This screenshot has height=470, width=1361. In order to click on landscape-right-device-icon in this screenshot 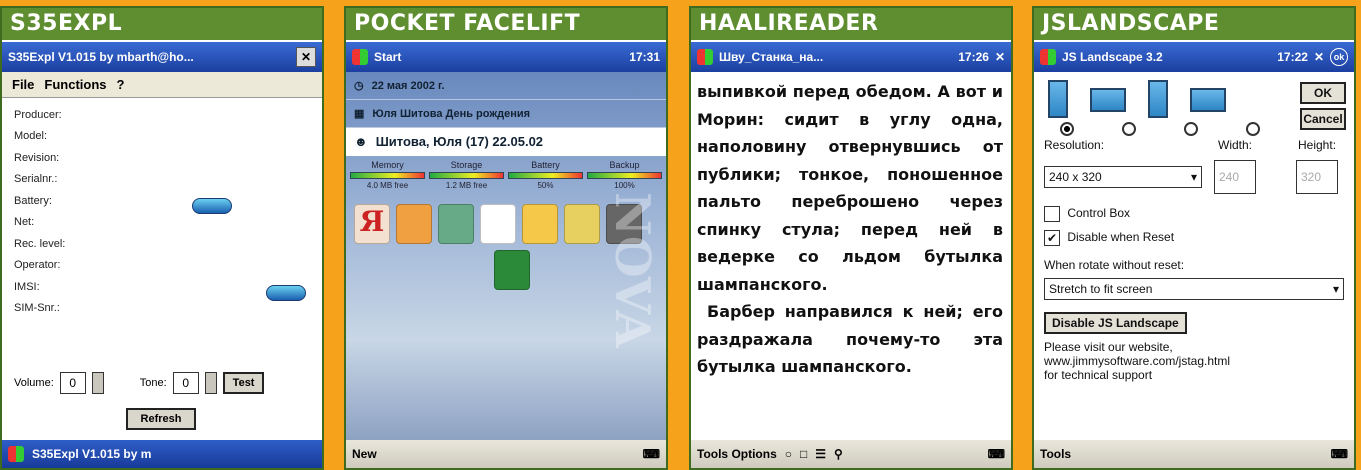, I will do `click(1208, 100)`.